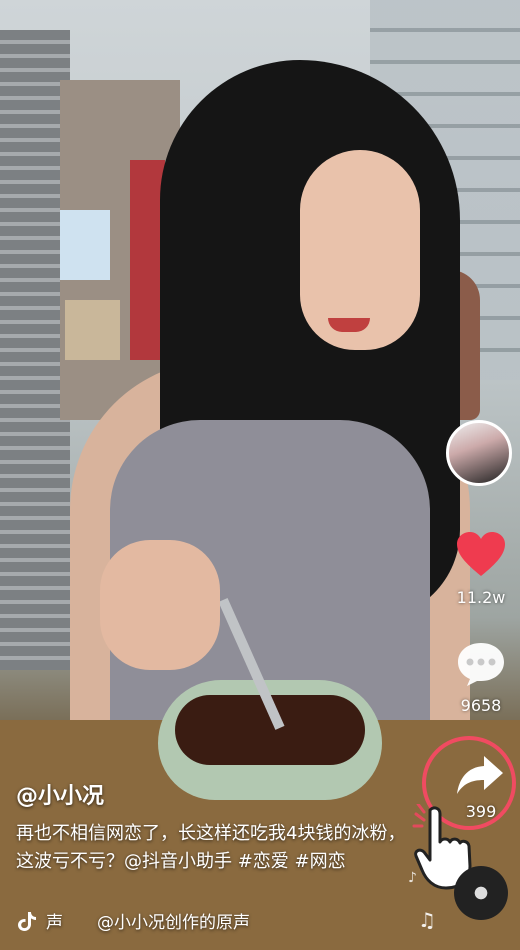  I want to click on heart-icon, so click(481, 554).